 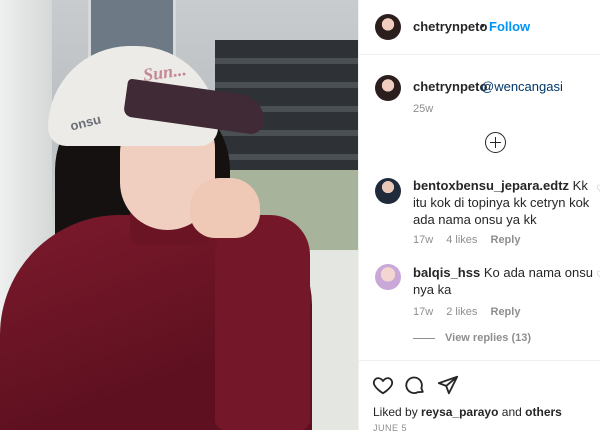 I want to click on view-replies-link: View replies (13), so click(x=472, y=338).